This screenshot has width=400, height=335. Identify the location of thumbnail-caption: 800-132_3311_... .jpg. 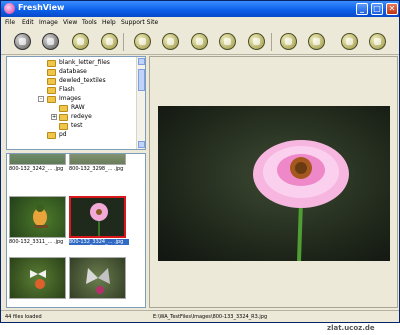
(36, 242).